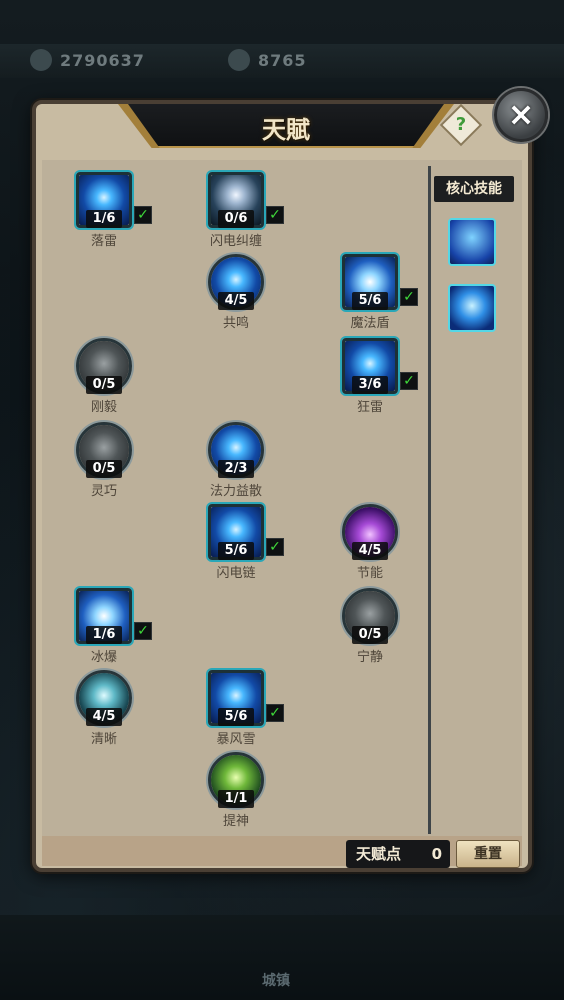  What do you see at coordinates (236, 739) in the screenshot?
I see `talent-name: 暴风雪` at bounding box center [236, 739].